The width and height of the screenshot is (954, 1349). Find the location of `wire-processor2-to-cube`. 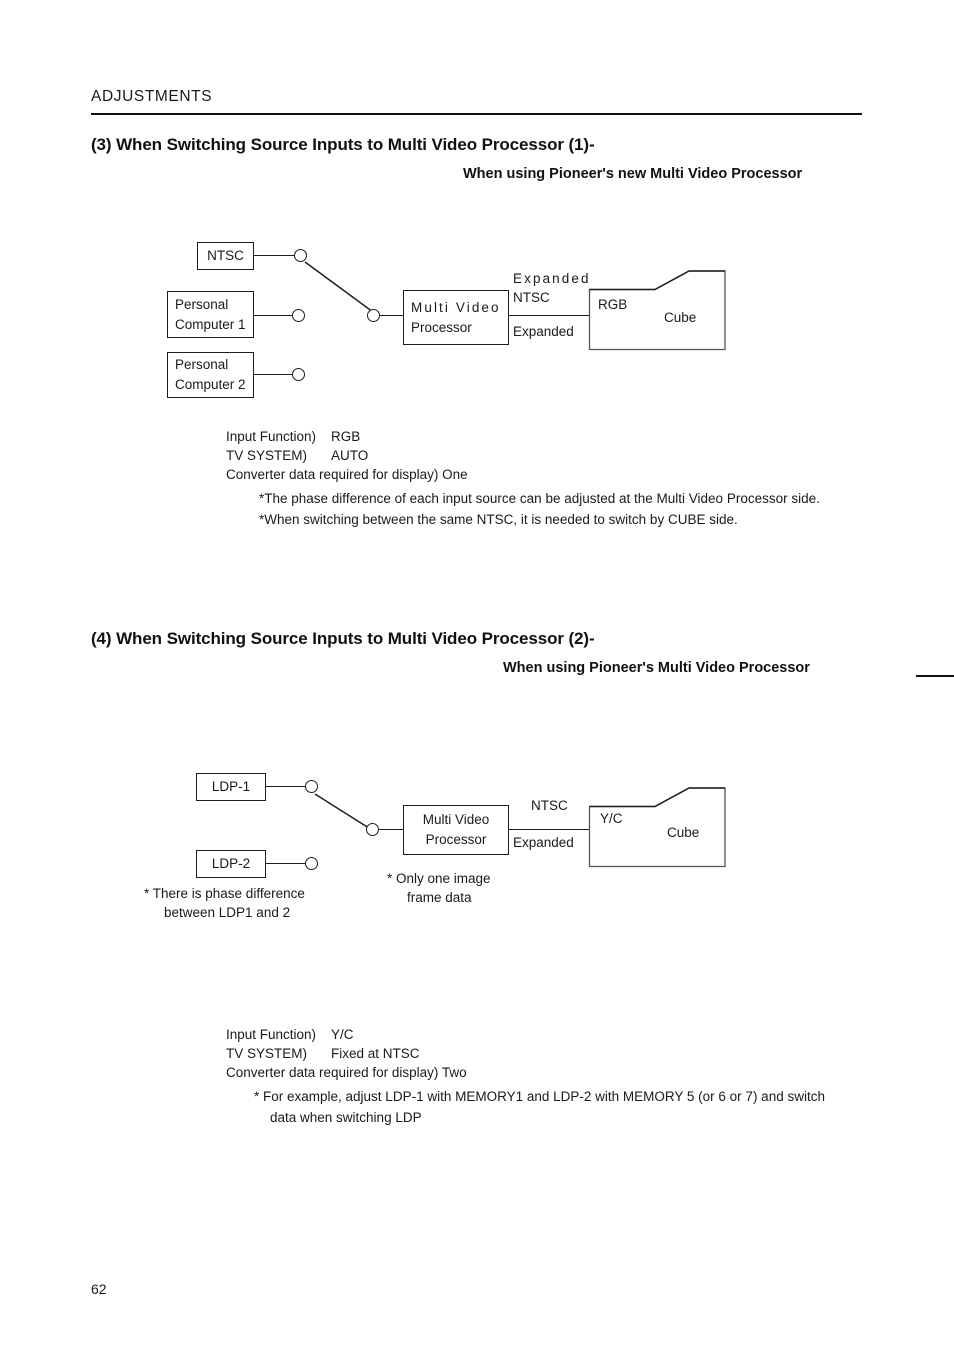

wire-processor2-to-cube is located at coordinates (550, 830).